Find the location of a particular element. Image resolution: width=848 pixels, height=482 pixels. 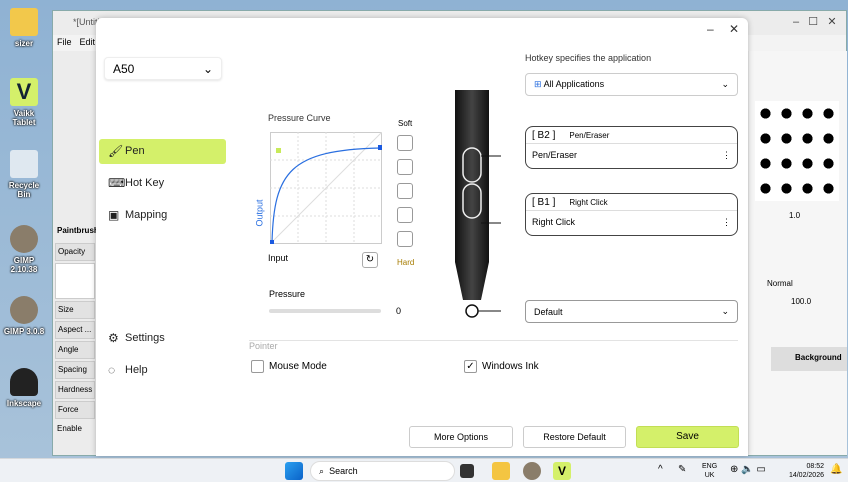

opacity-slider: Opacity is located at coordinates (75, 252).